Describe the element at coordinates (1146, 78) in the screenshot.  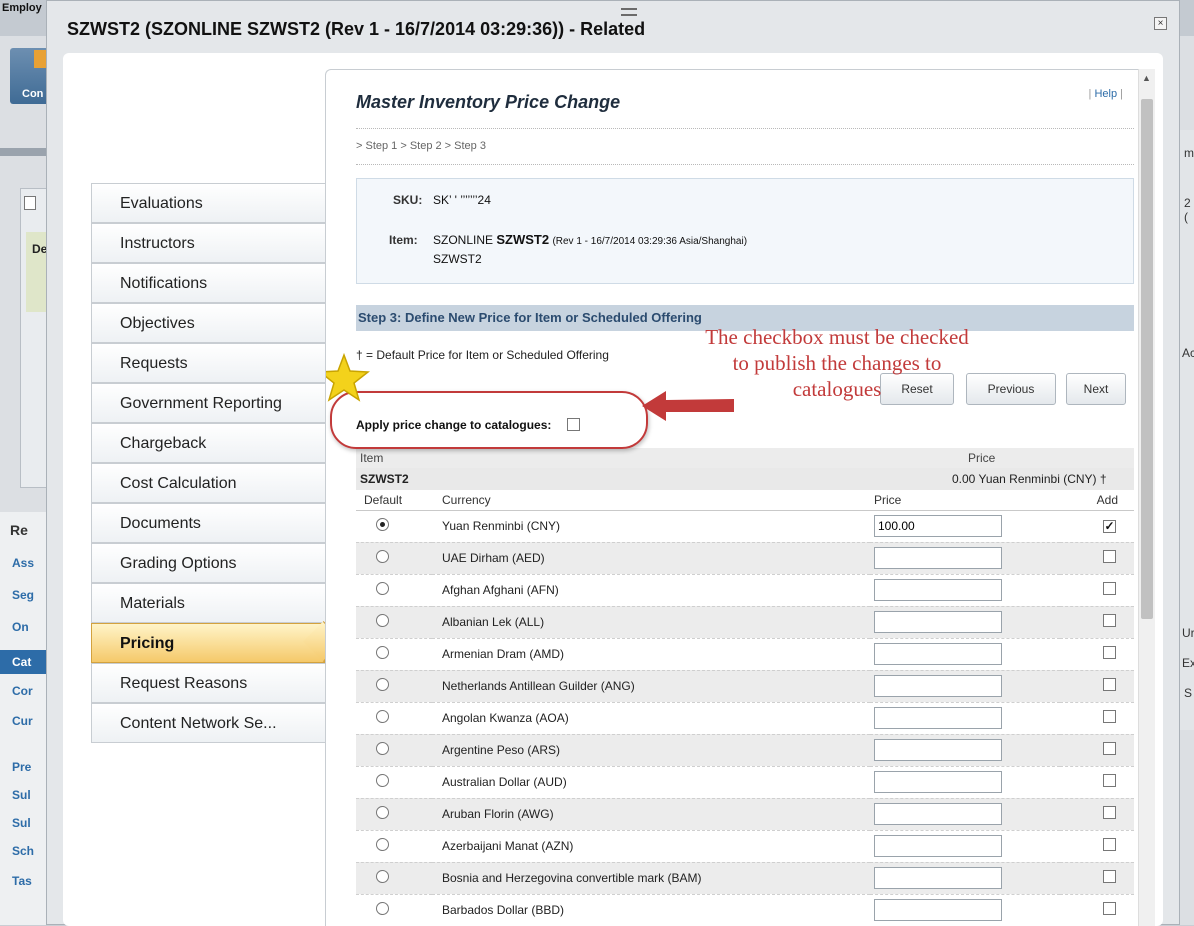
I see `chevron-up-icon: ▲` at that location.